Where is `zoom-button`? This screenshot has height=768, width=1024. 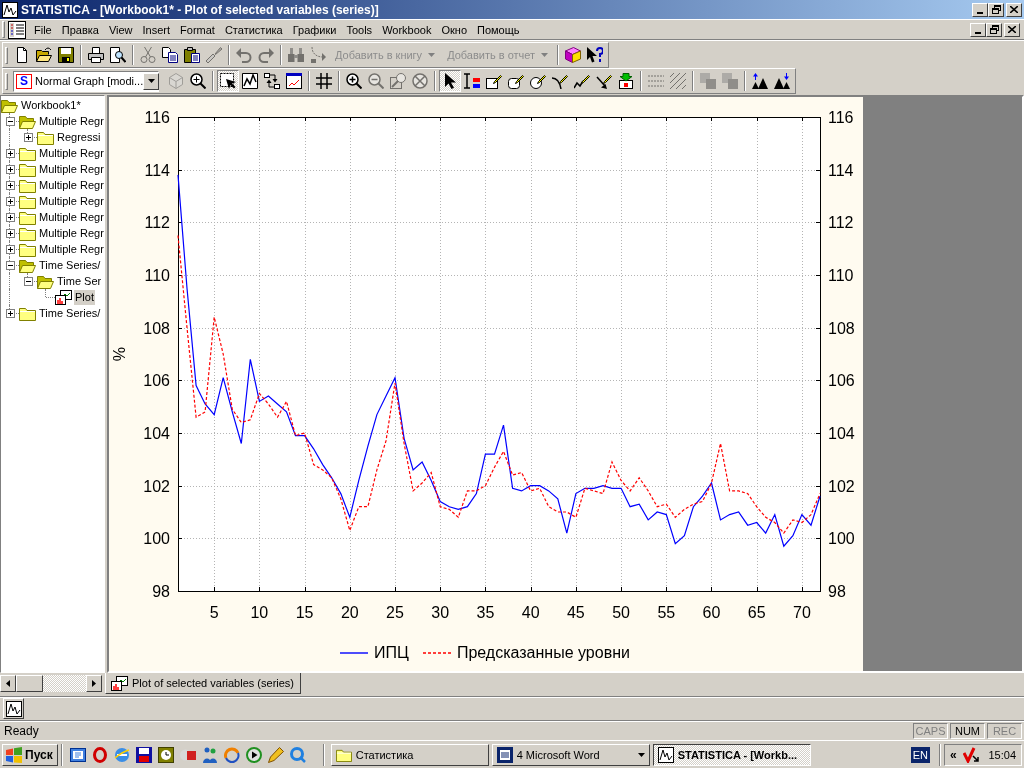 zoom-button is located at coordinates (198, 81).